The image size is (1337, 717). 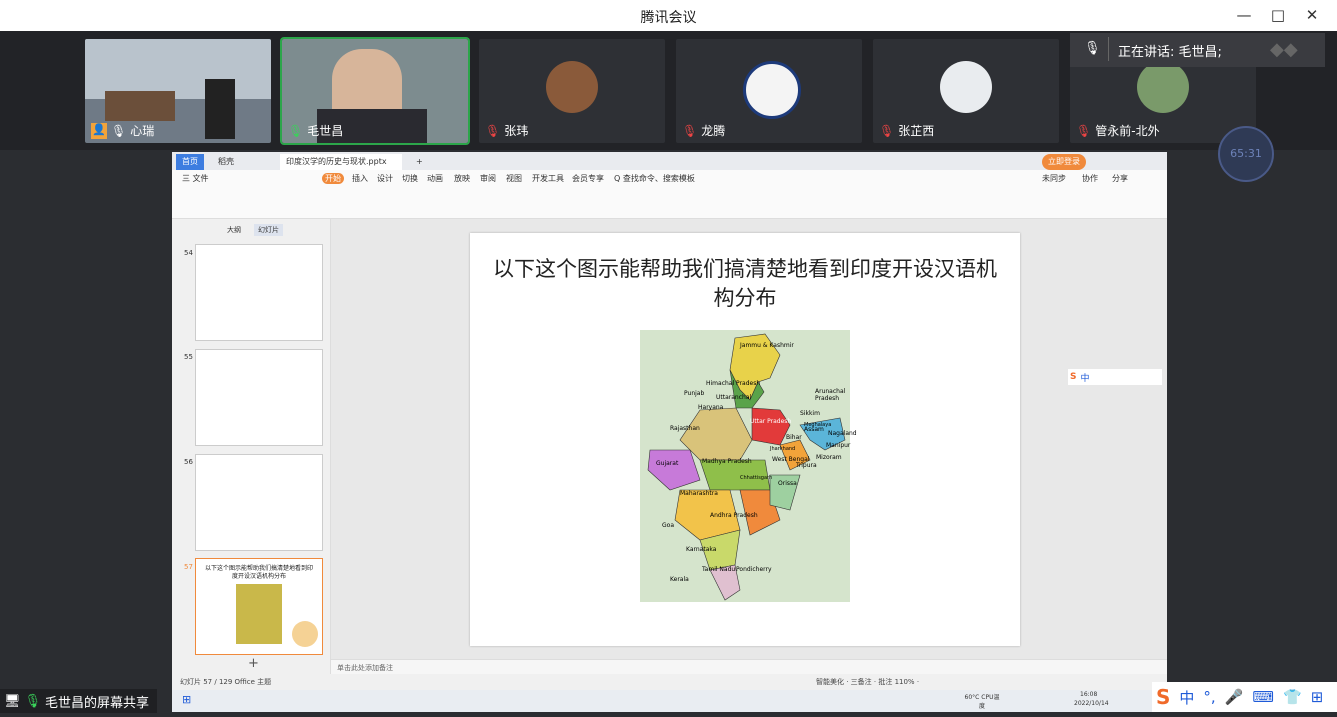 I want to click on camera-tripod-shape, so click(x=220, y=109).